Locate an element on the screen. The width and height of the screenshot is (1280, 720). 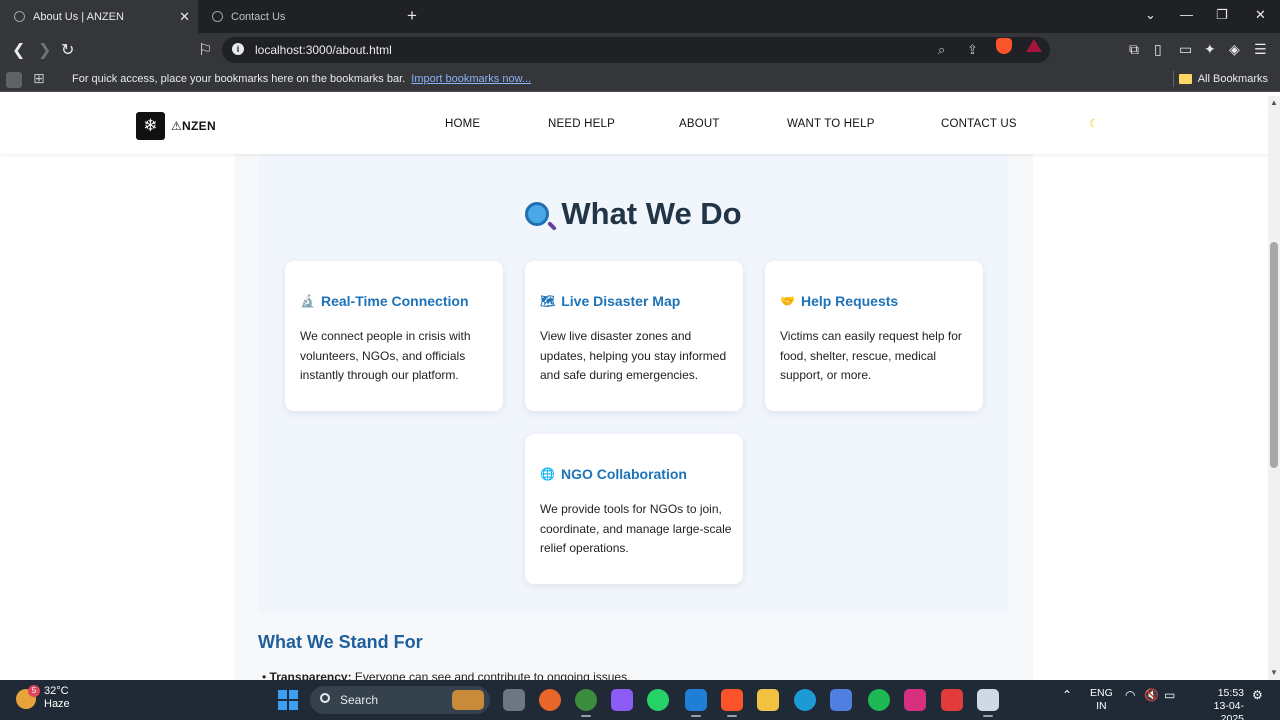
brave-rewards-icon is located at coordinates (1034, 45).